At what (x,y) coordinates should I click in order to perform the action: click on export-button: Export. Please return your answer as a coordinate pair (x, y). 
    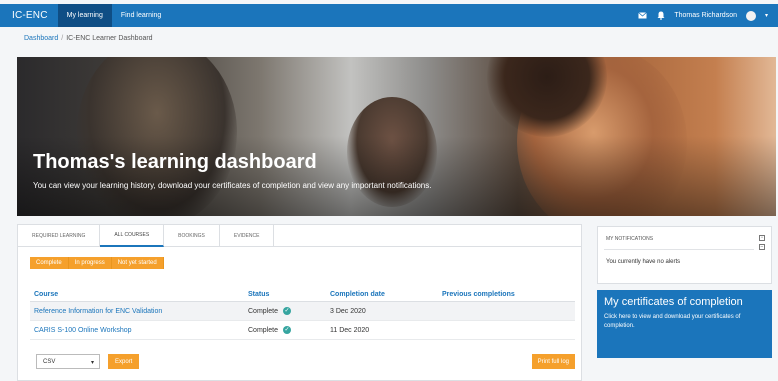
    Looking at the image, I should click on (124, 361).